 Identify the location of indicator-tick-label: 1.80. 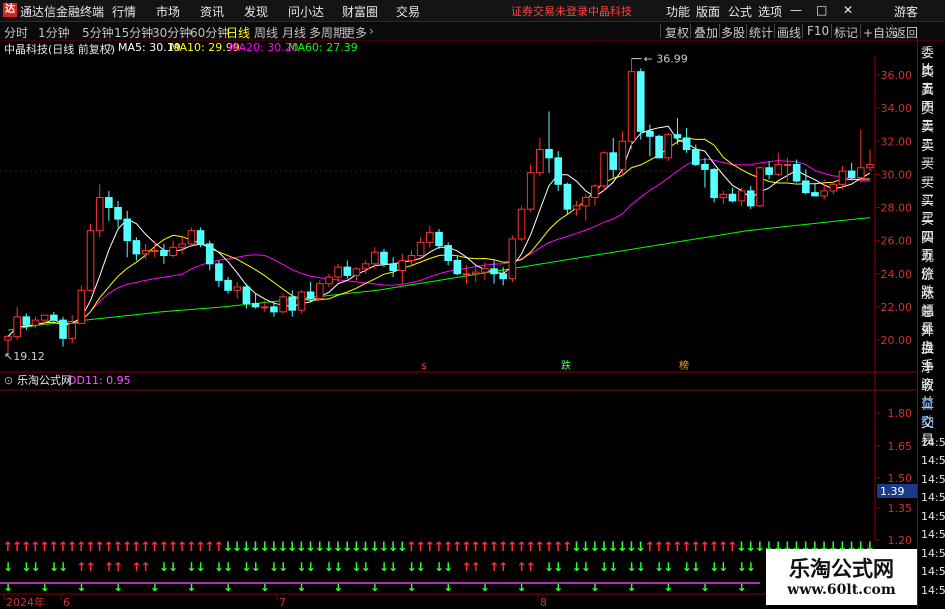
(900, 413).